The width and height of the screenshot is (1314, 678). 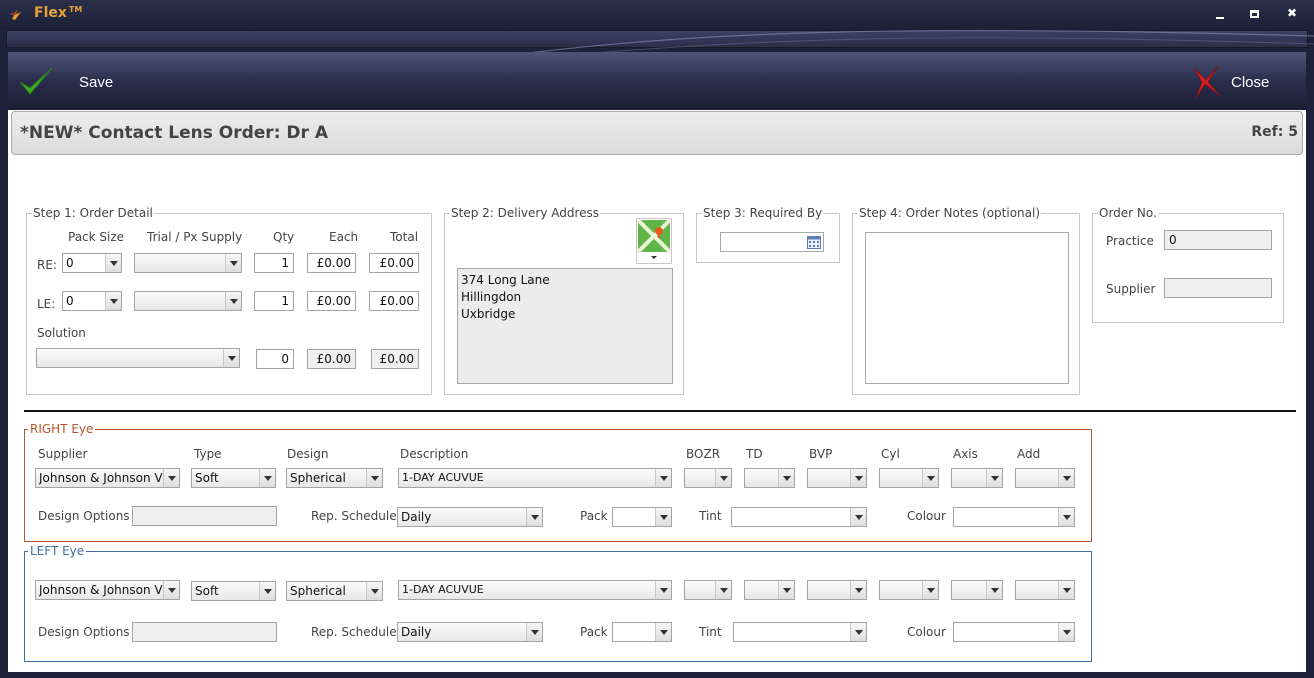 What do you see at coordinates (642, 632) in the screenshot?
I see `left-pack-select` at bounding box center [642, 632].